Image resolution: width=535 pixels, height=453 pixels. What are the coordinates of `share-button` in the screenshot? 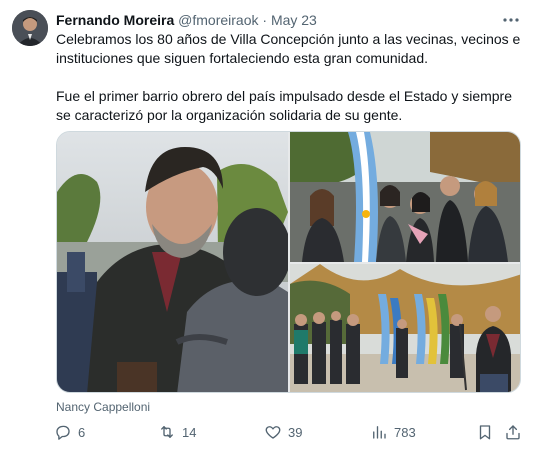 It's located at (513, 432).